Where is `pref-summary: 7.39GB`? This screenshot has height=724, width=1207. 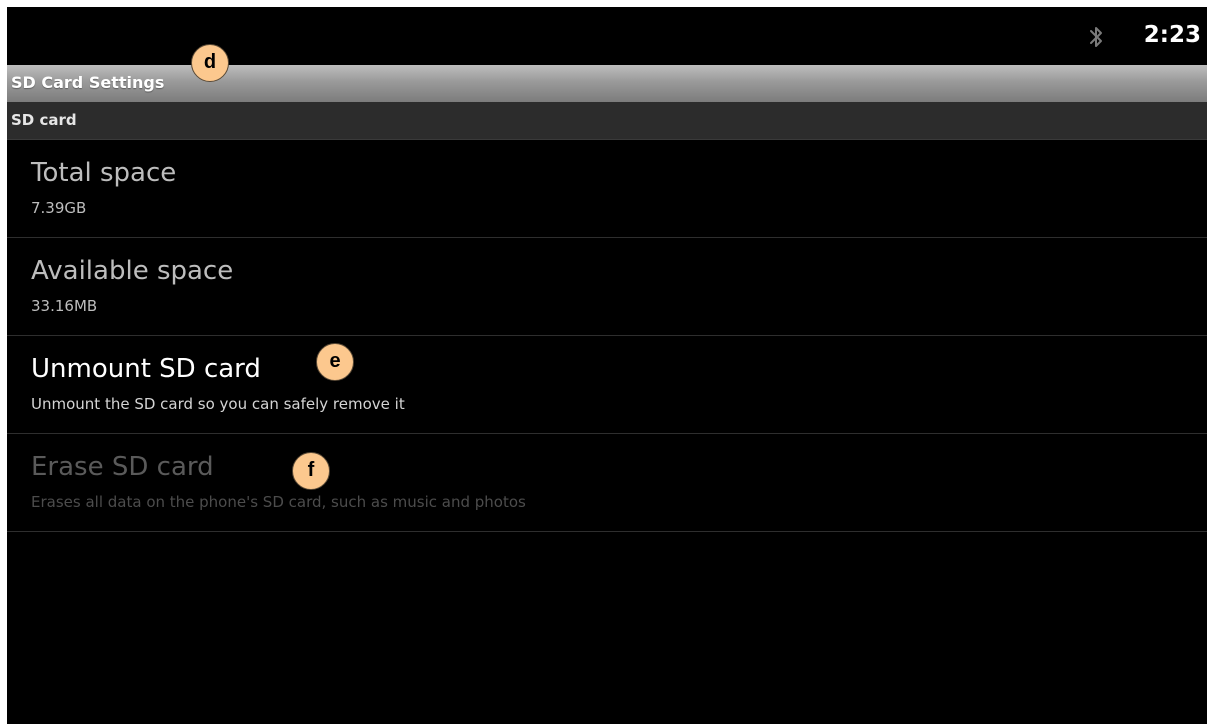
pref-summary: 7.39GB is located at coordinates (59, 208).